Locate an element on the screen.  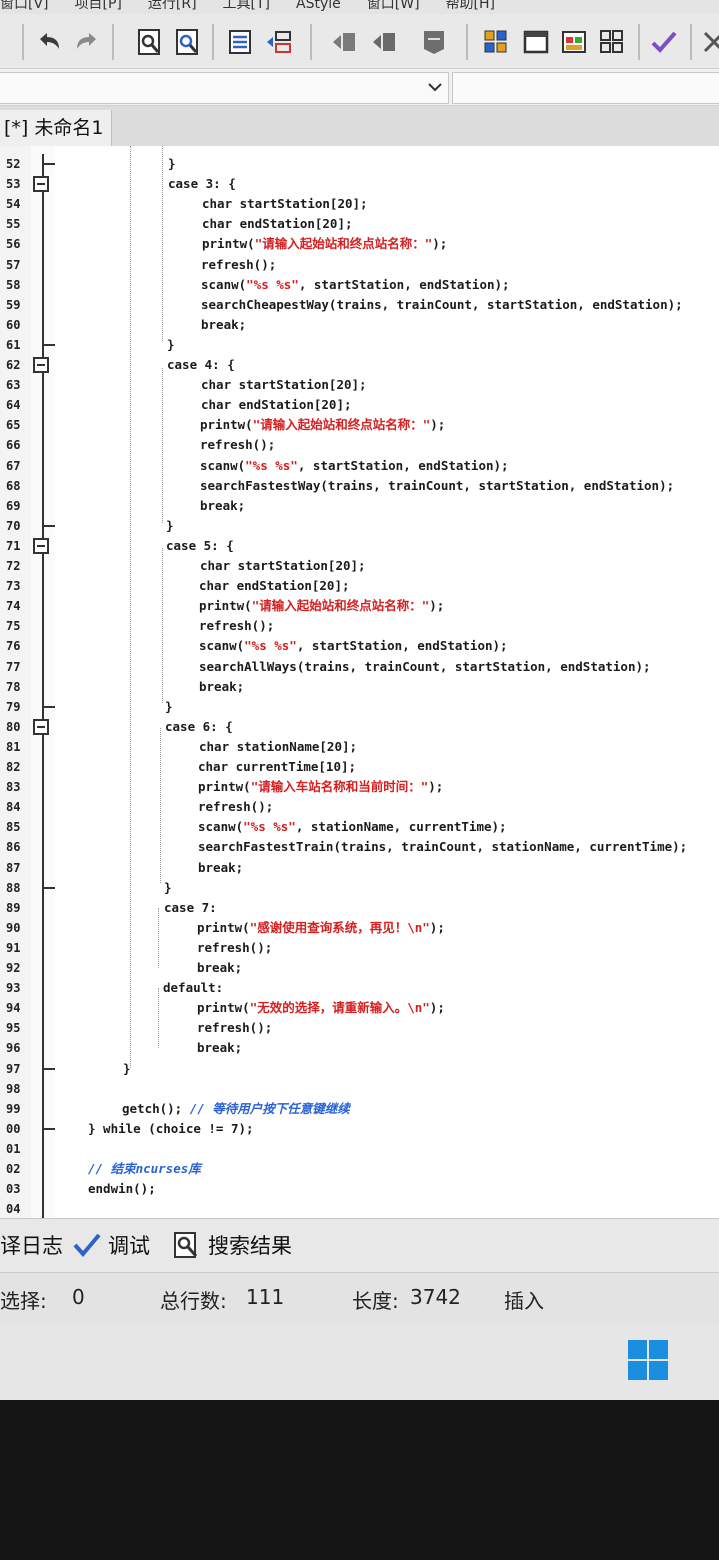
window-button is located at coordinates (536, 42).